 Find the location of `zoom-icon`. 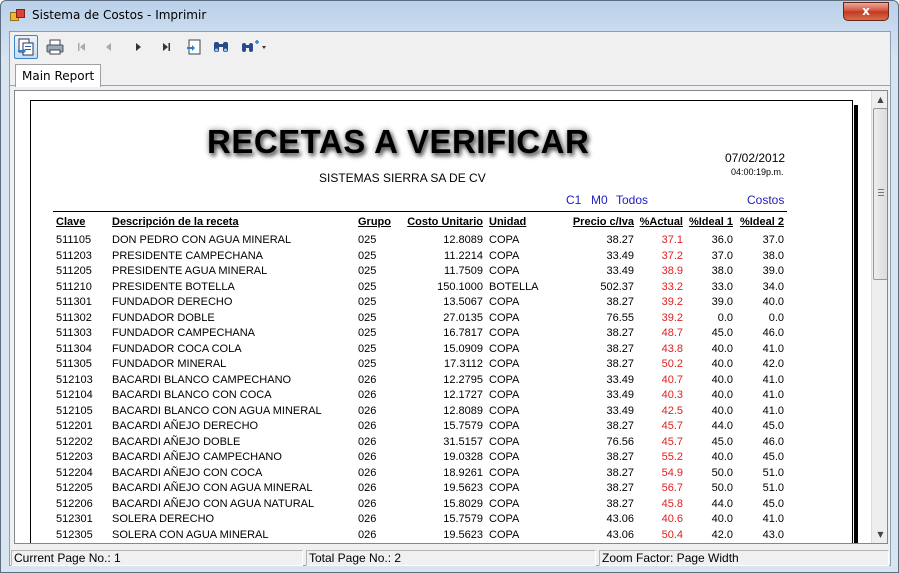

zoom-icon is located at coordinates (254, 47).